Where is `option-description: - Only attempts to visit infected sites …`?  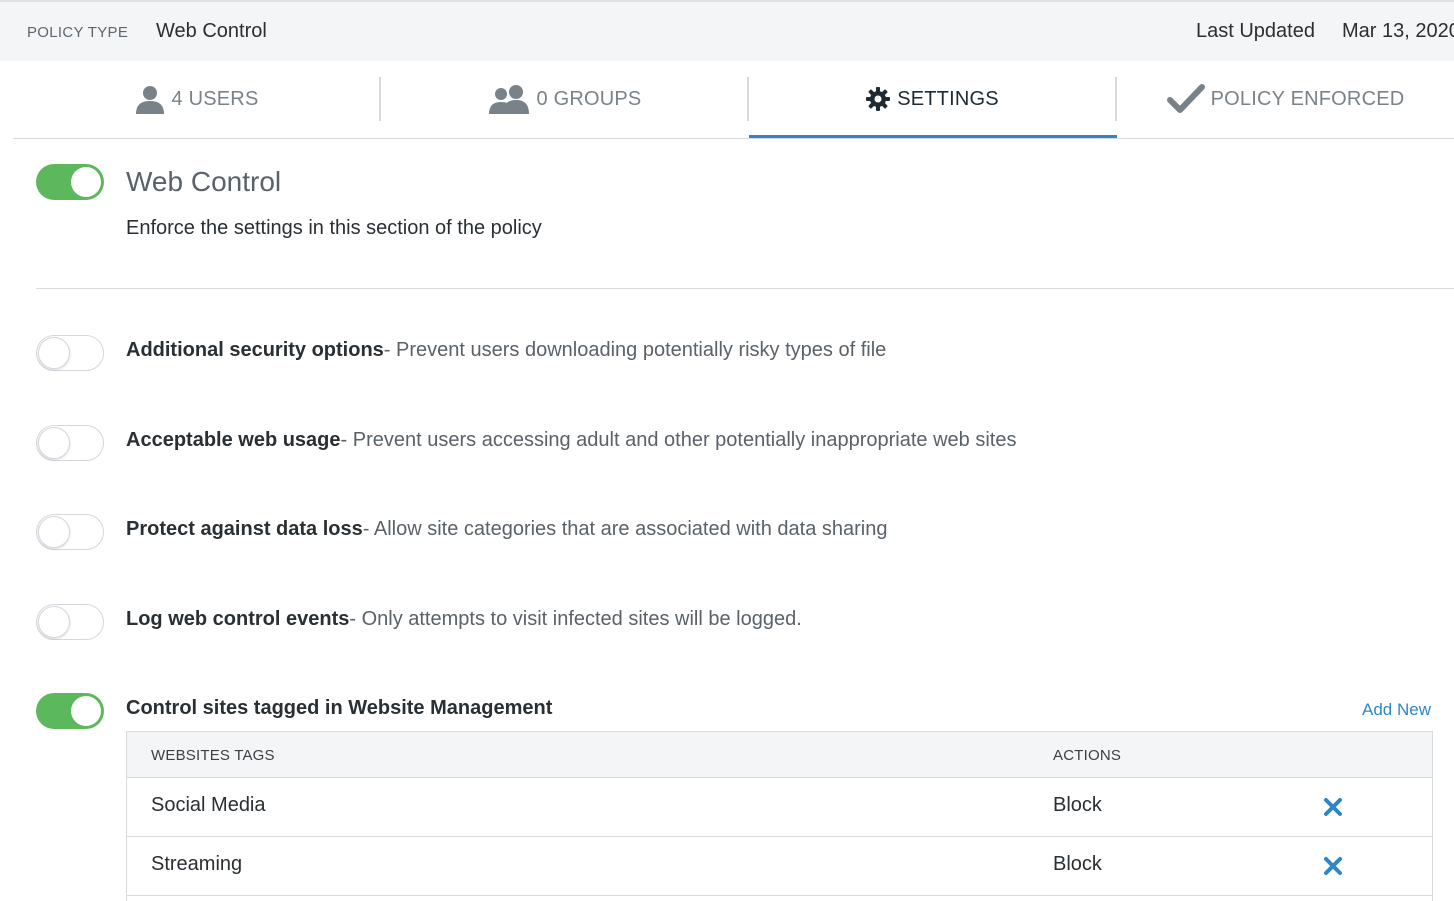
option-description: - Only attempts to visit infected sites … is located at coordinates (575, 619).